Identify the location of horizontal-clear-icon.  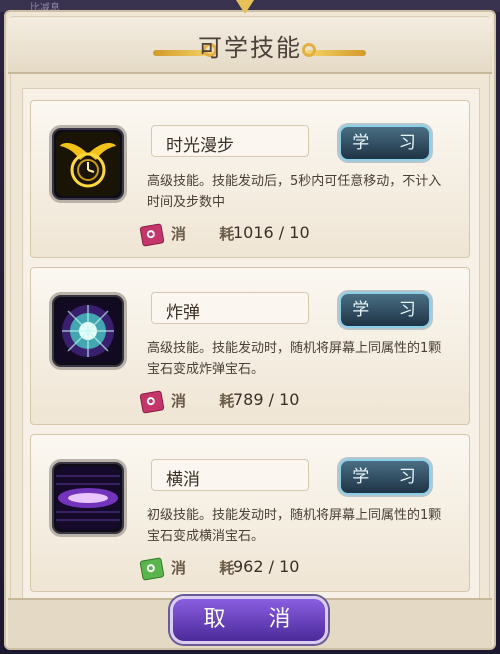
(88, 498).